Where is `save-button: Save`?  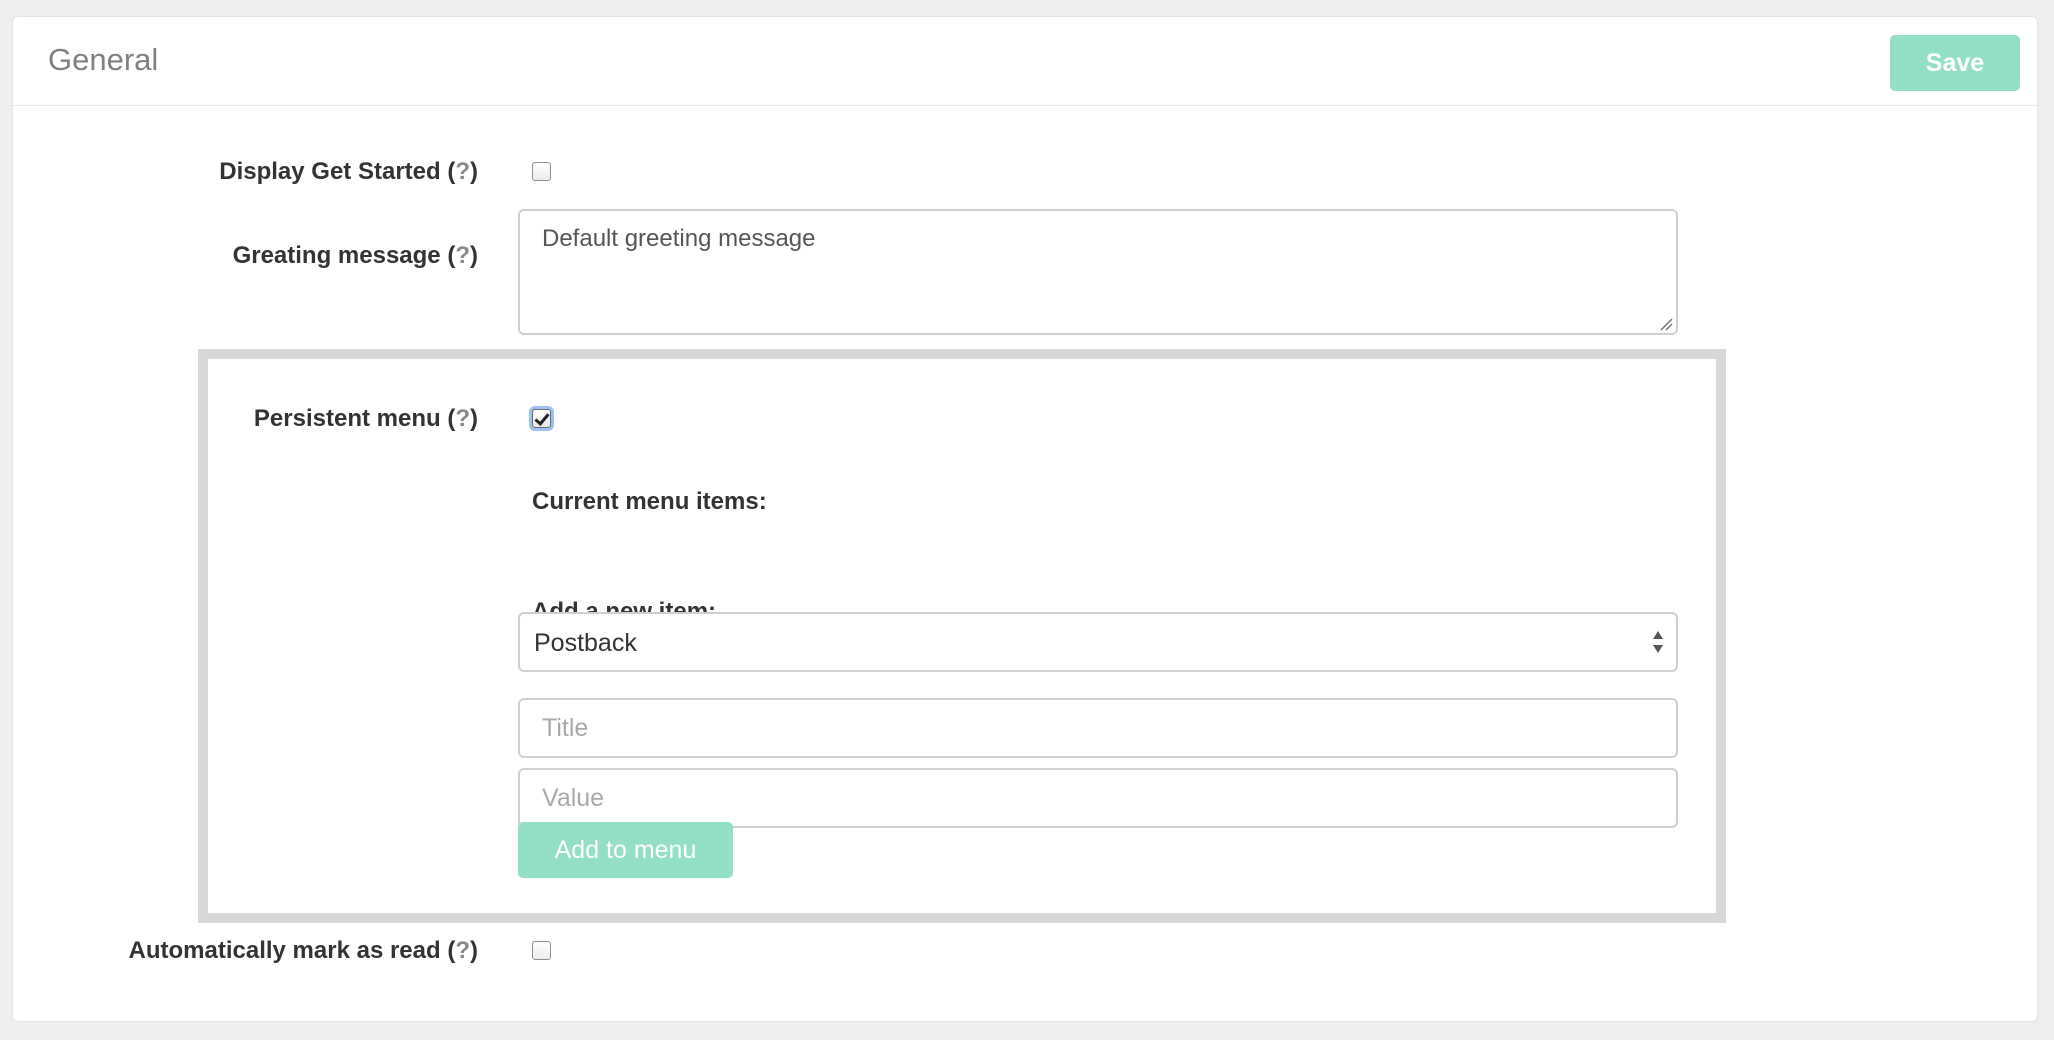 save-button: Save is located at coordinates (1955, 63).